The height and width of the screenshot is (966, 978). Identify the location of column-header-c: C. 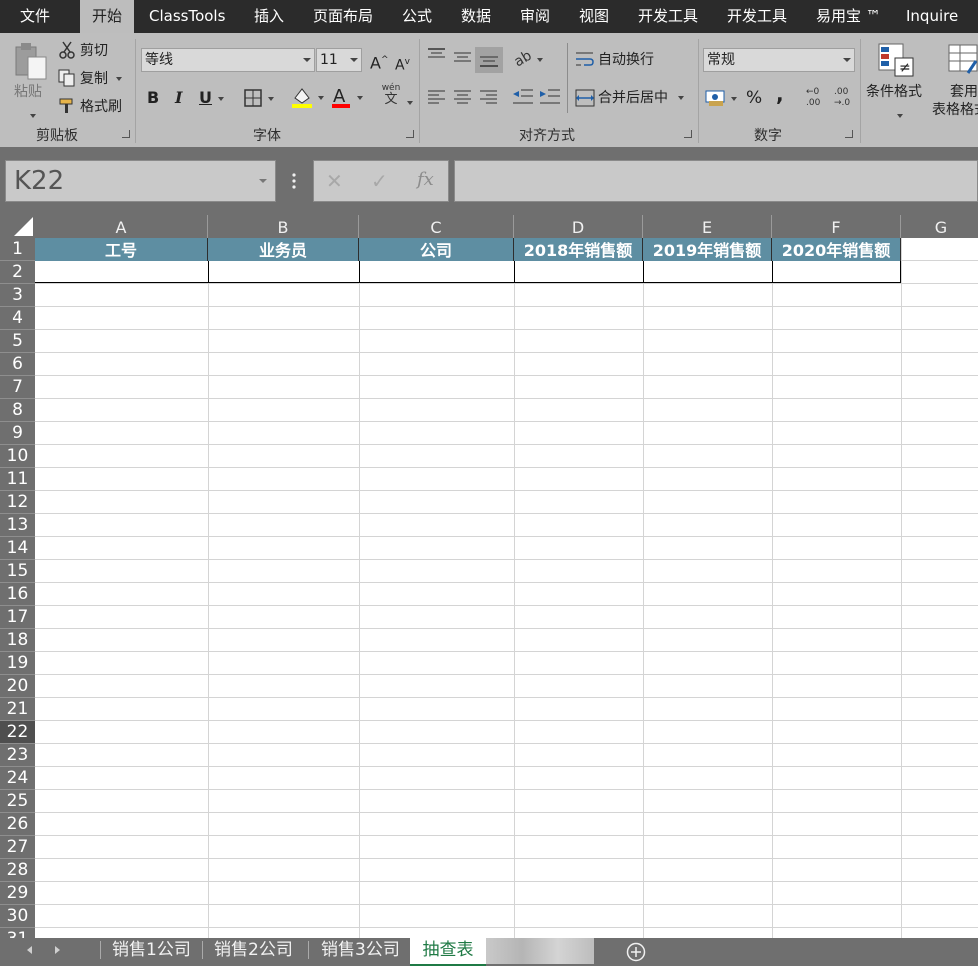
(436, 226).